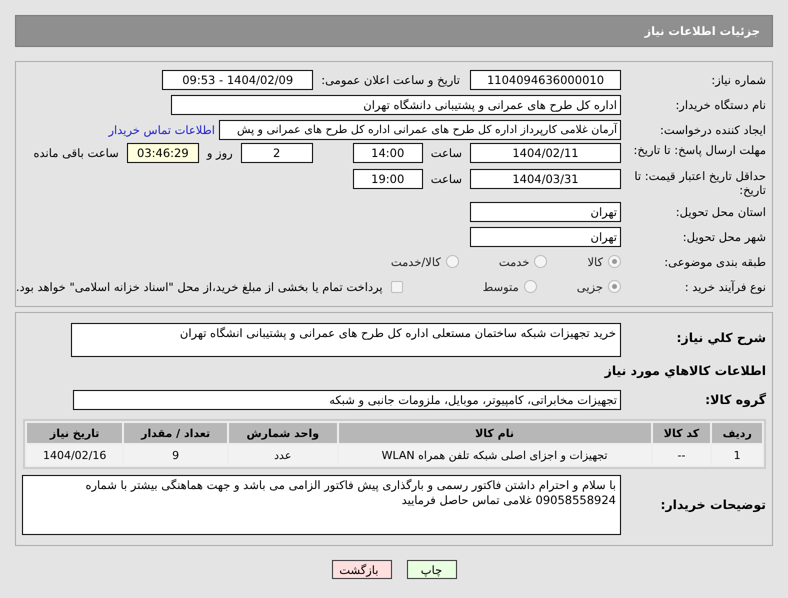 This screenshot has width=788, height=598. What do you see at coordinates (738, 79) in the screenshot?
I see `field-label: شماره نیاز:` at bounding box center [738, 79].